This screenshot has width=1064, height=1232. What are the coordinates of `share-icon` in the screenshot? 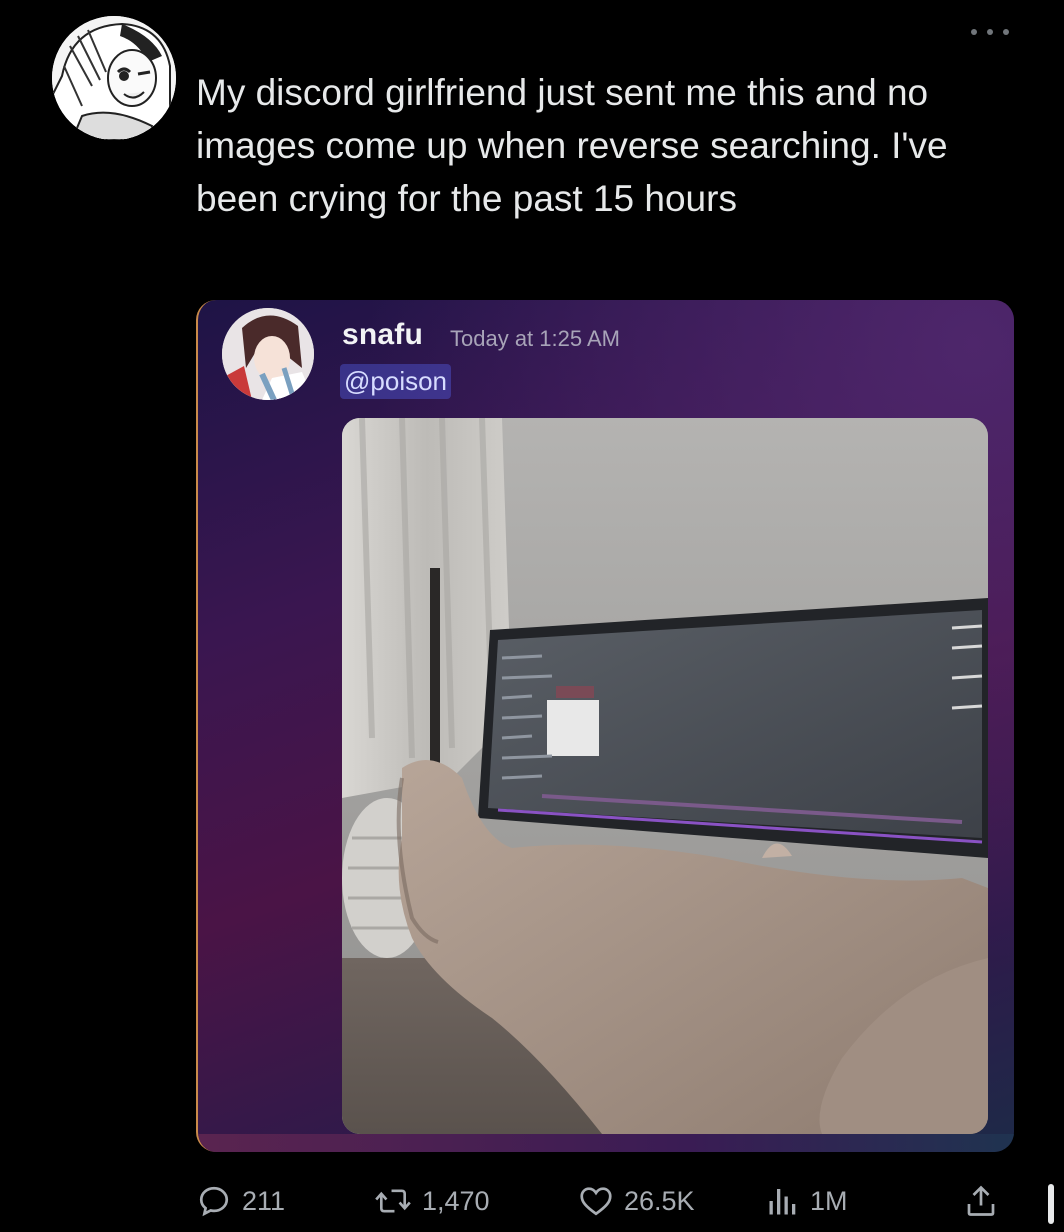 It's located at (981, 1200).